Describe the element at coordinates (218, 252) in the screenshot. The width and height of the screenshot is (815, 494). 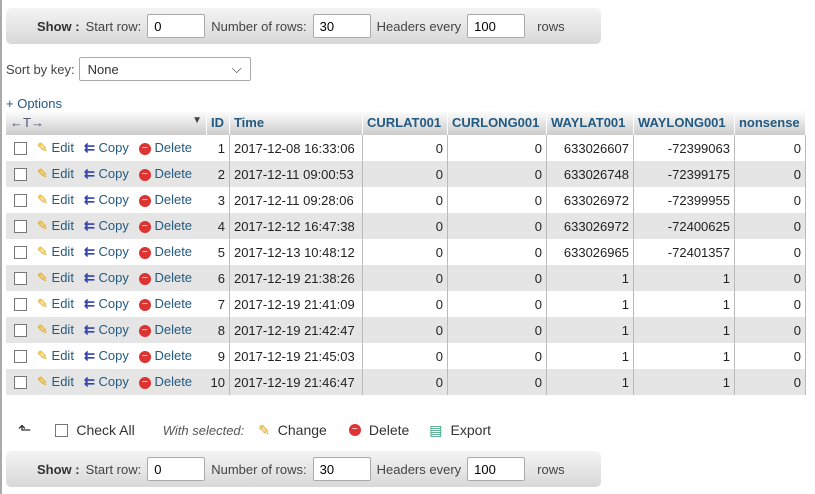
I see `cell-id: 5` at that location.